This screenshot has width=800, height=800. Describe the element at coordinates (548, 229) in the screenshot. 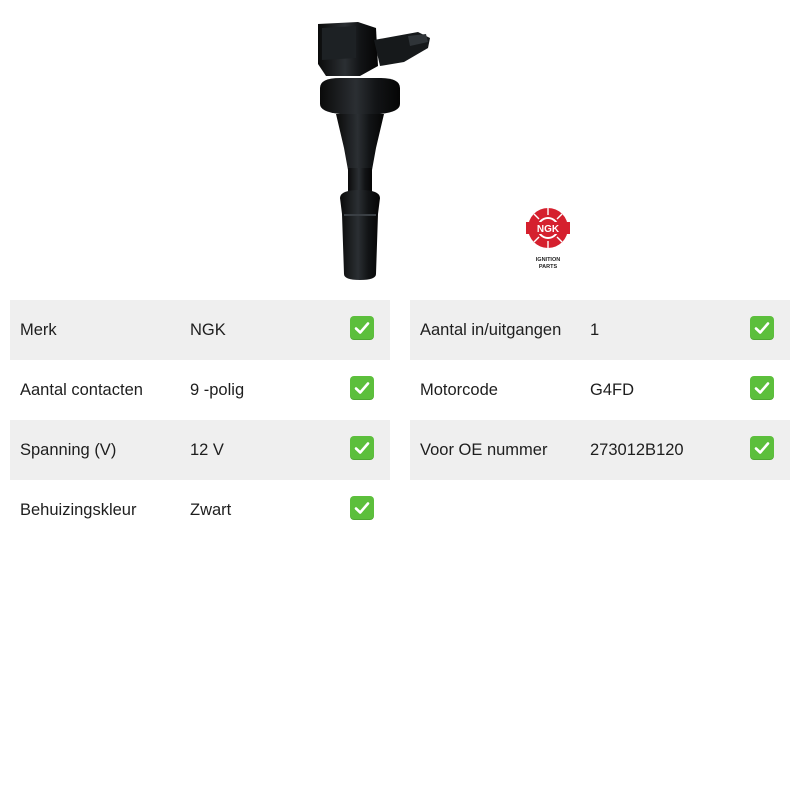

I see `svg-text: NGK` at that location.